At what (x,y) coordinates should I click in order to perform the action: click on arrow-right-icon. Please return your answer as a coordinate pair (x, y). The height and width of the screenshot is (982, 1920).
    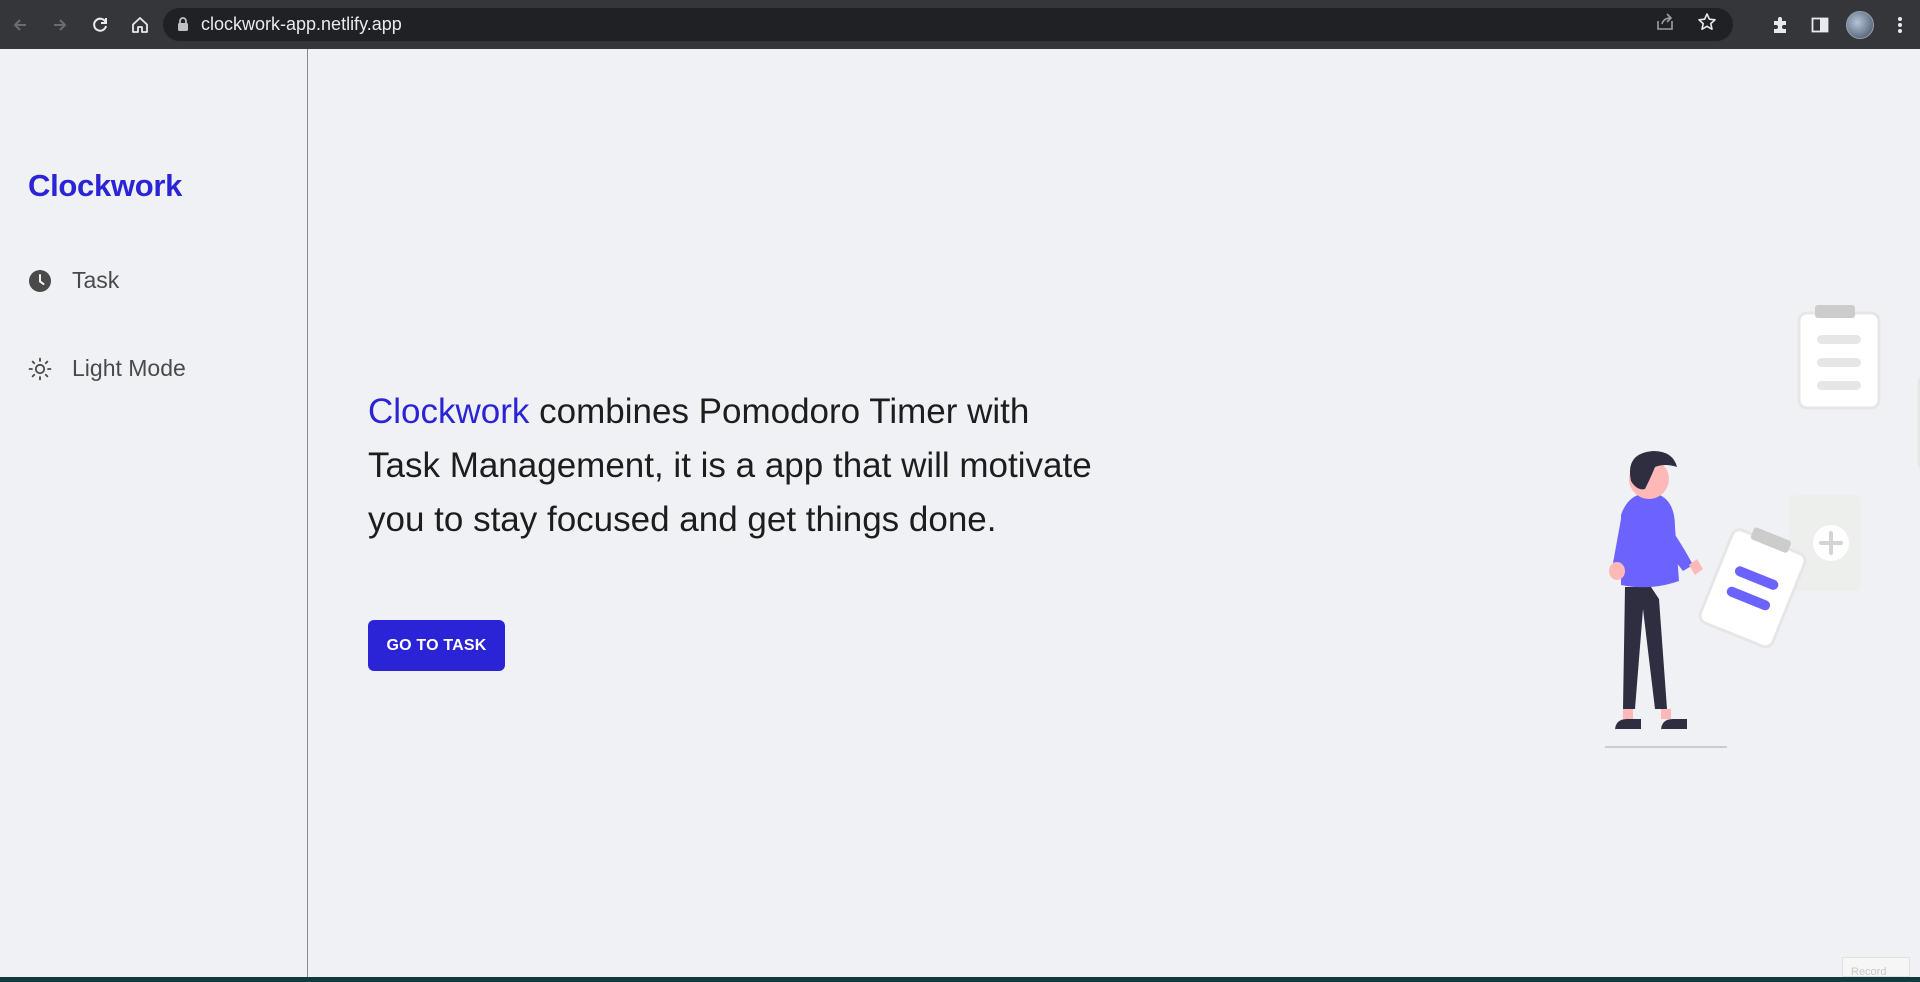
    Looking at the image, I should click on (60, 24).